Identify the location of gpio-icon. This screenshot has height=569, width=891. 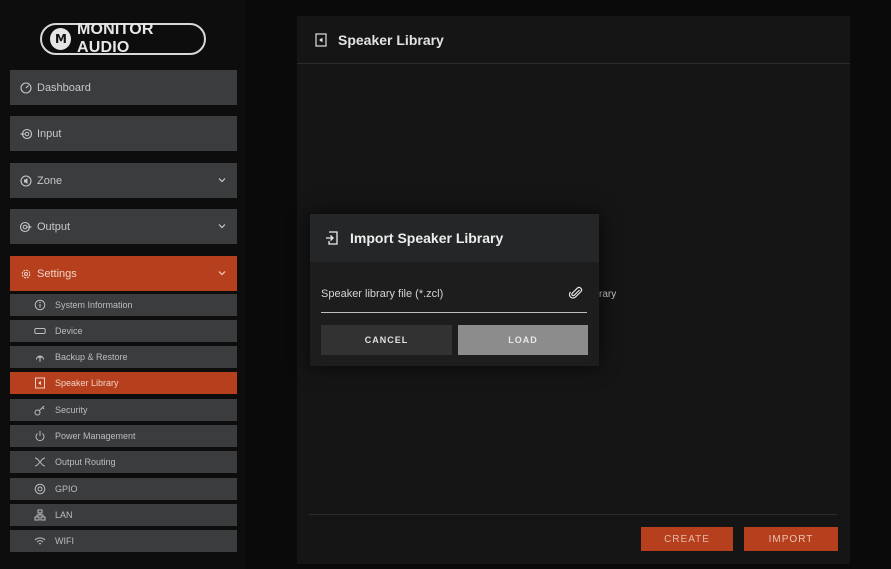
(40, 489).